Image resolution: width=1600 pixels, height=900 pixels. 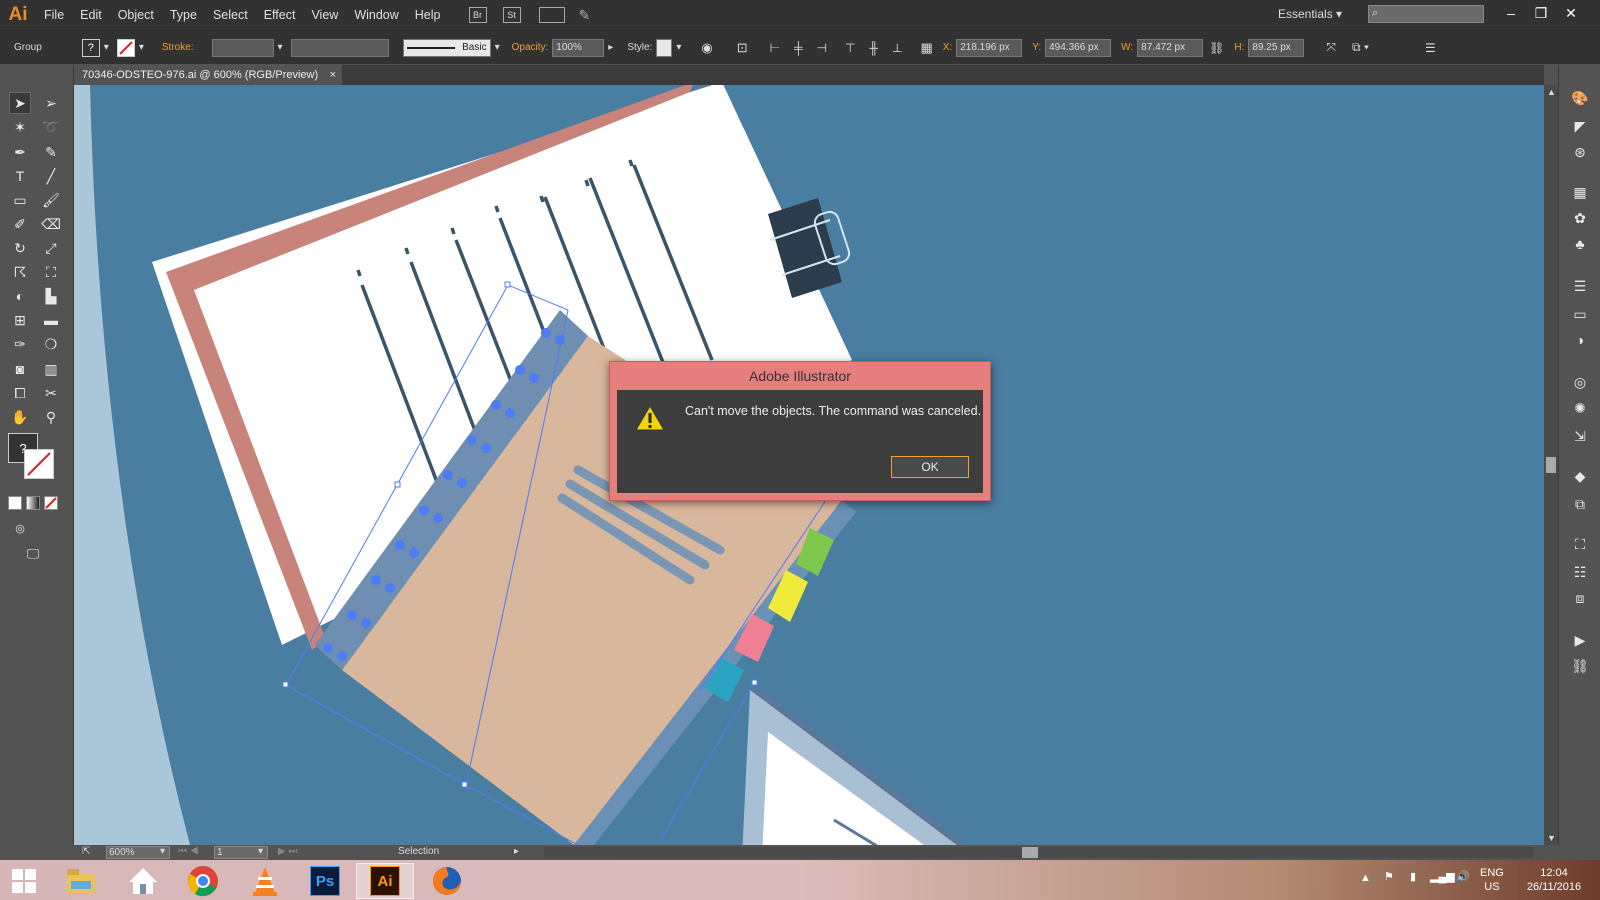 What do you see at coordinates (51, 103) in the screenshot?
I see `direct-selection-tool-icon: ➢` at bounding box center [51, 103].